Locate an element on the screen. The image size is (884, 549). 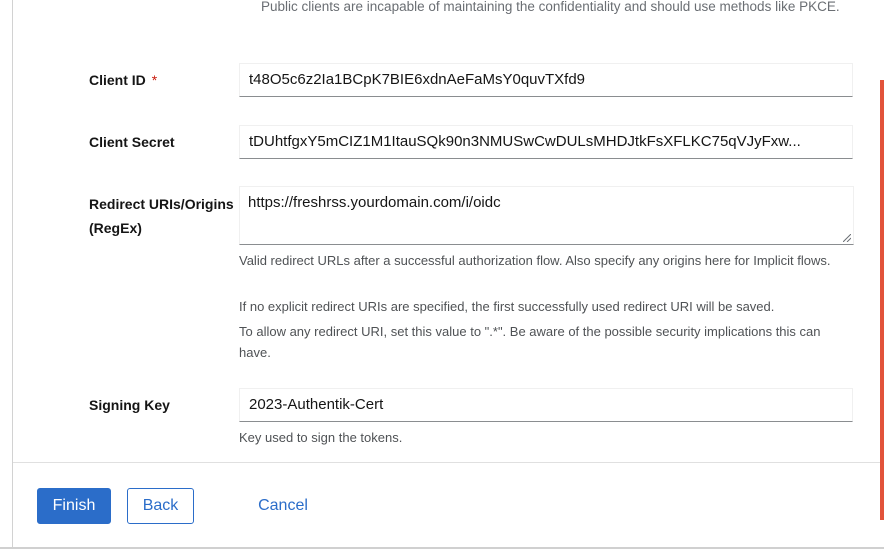
redirect-uris-label: Redirect URIs/Origins (RegEx) is located at coordinates (161, 216).